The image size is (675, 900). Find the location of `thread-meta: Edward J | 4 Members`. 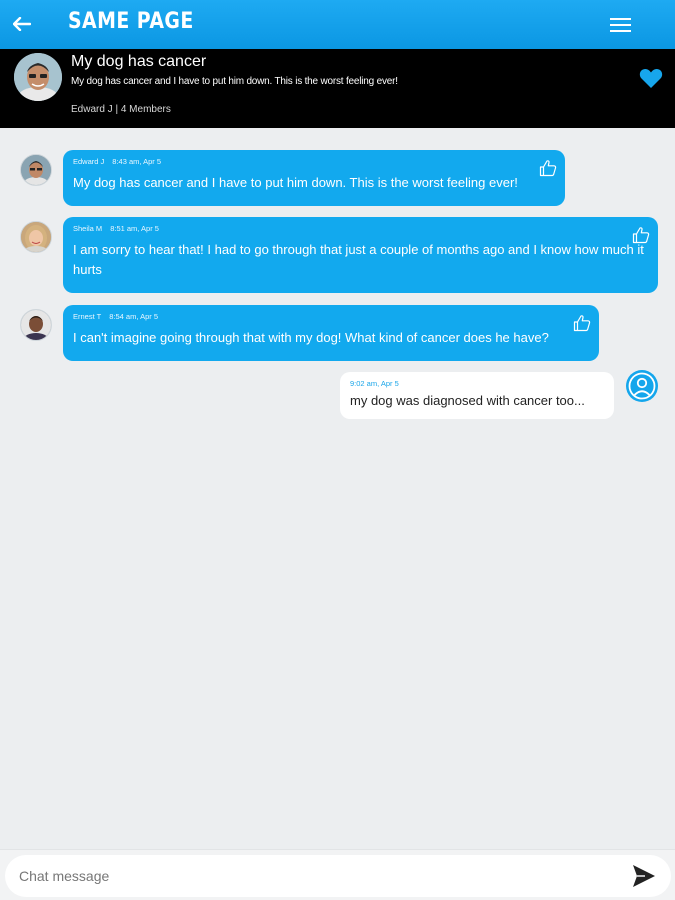

thread-meta: Edward J | 4 Members is located at coordinates (121, 109).